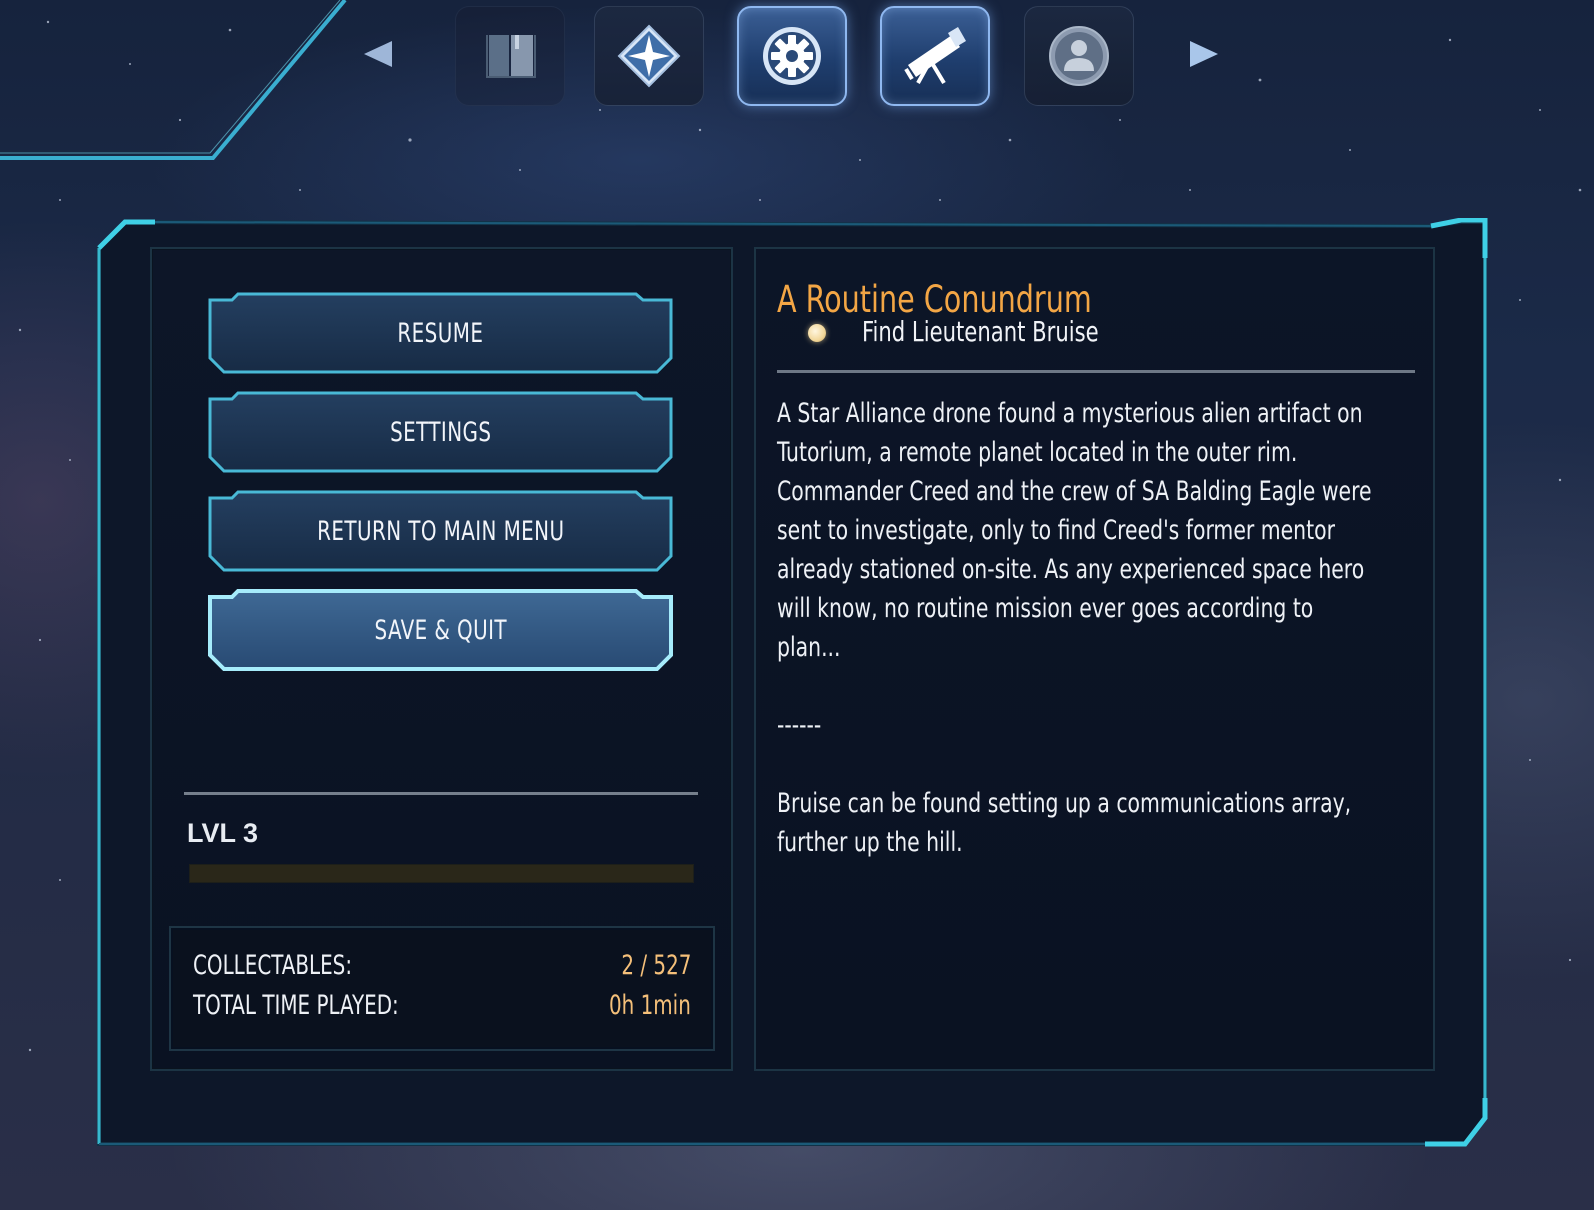 This screenshot has width=1594, height=1210. I want to click on return-to-main-menu-button: RETURN TO MAIN MENU, so click(440, 531).